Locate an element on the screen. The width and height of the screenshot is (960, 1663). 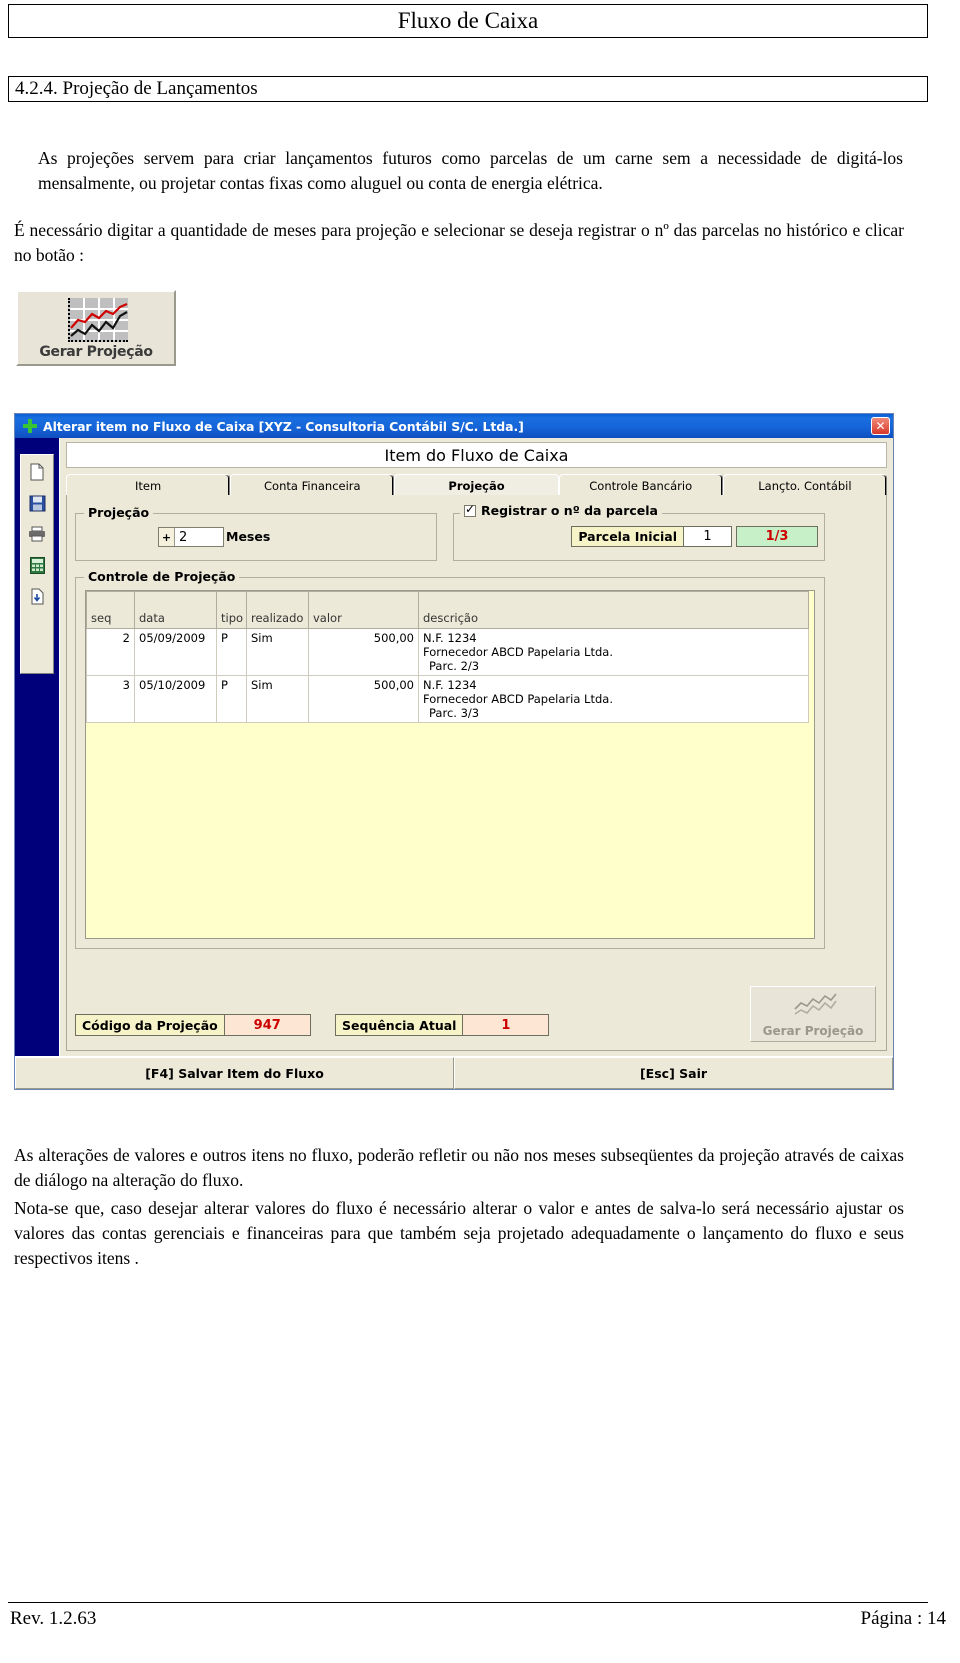
column-header-seq: seq is located at coordinates (110, 610).